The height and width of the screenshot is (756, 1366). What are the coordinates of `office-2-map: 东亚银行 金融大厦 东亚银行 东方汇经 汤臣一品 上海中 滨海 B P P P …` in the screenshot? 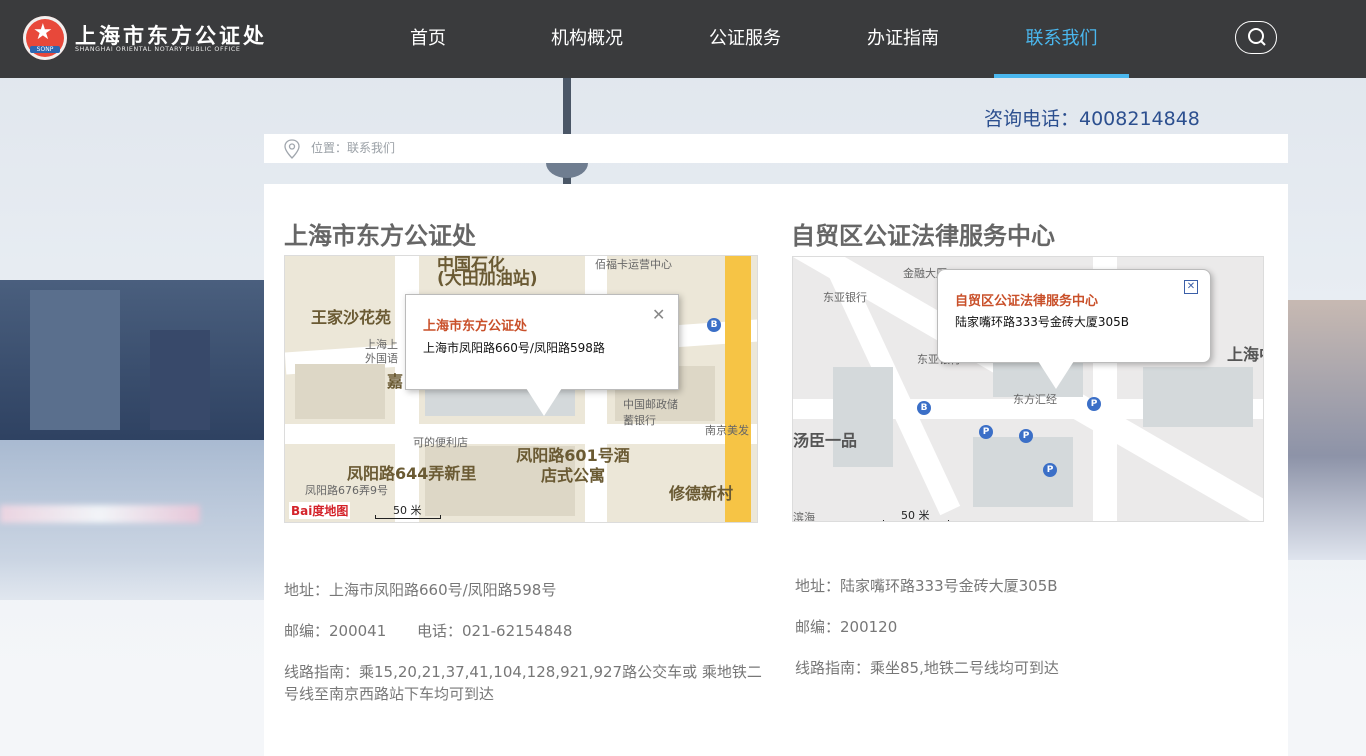 It's located at (1028, 389).